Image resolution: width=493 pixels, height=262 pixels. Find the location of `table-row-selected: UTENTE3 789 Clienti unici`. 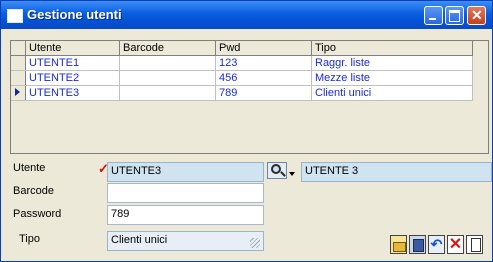

table-row-selected: UTENTE3 789 Clienti unici is located at coordinates (242, 93).